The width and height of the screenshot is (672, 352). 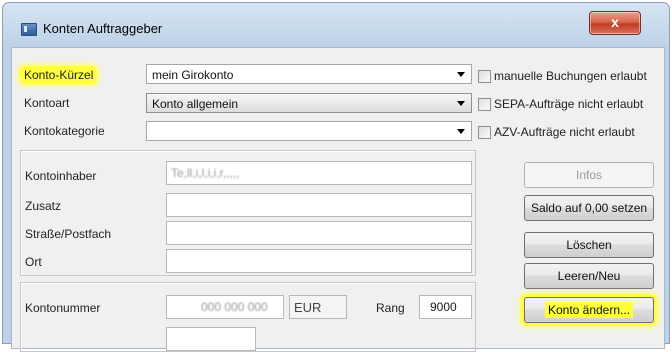 I want to click on azv-label: AZV-Aufträge nicht erlaubt, so click(x=564, y=132).